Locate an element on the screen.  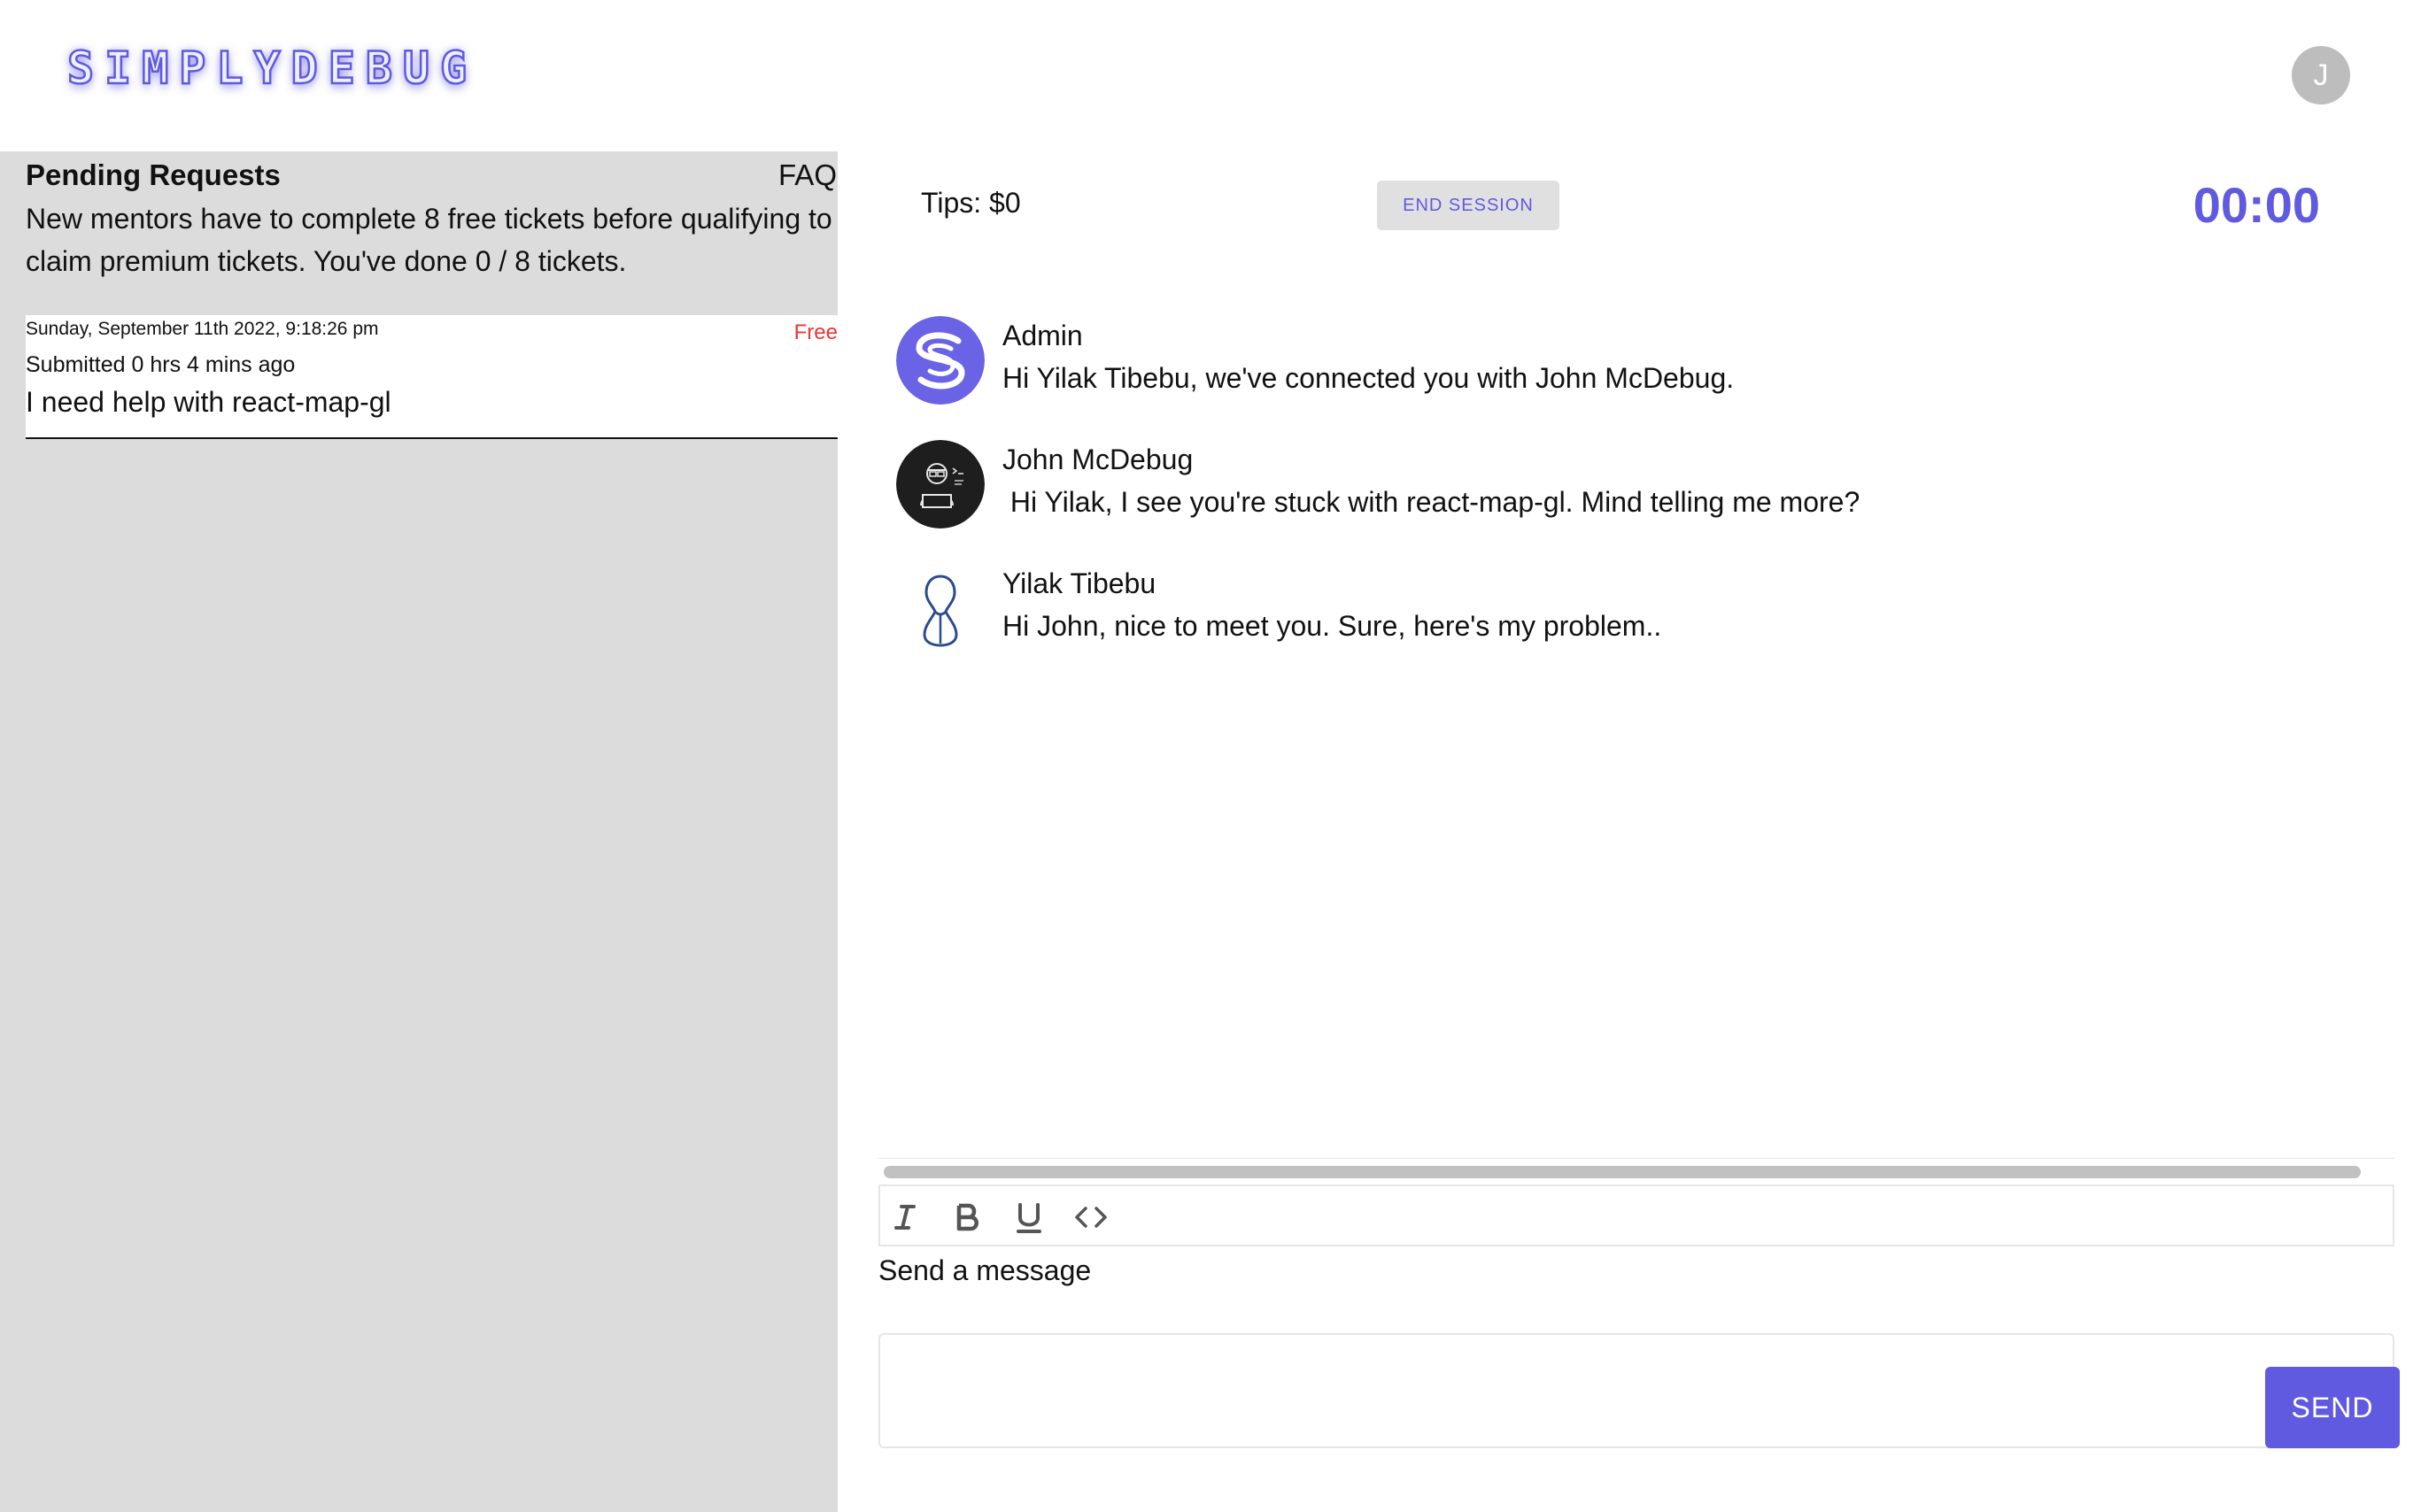
ticket-tier-badge: Free is located at coordinates (815, 332).